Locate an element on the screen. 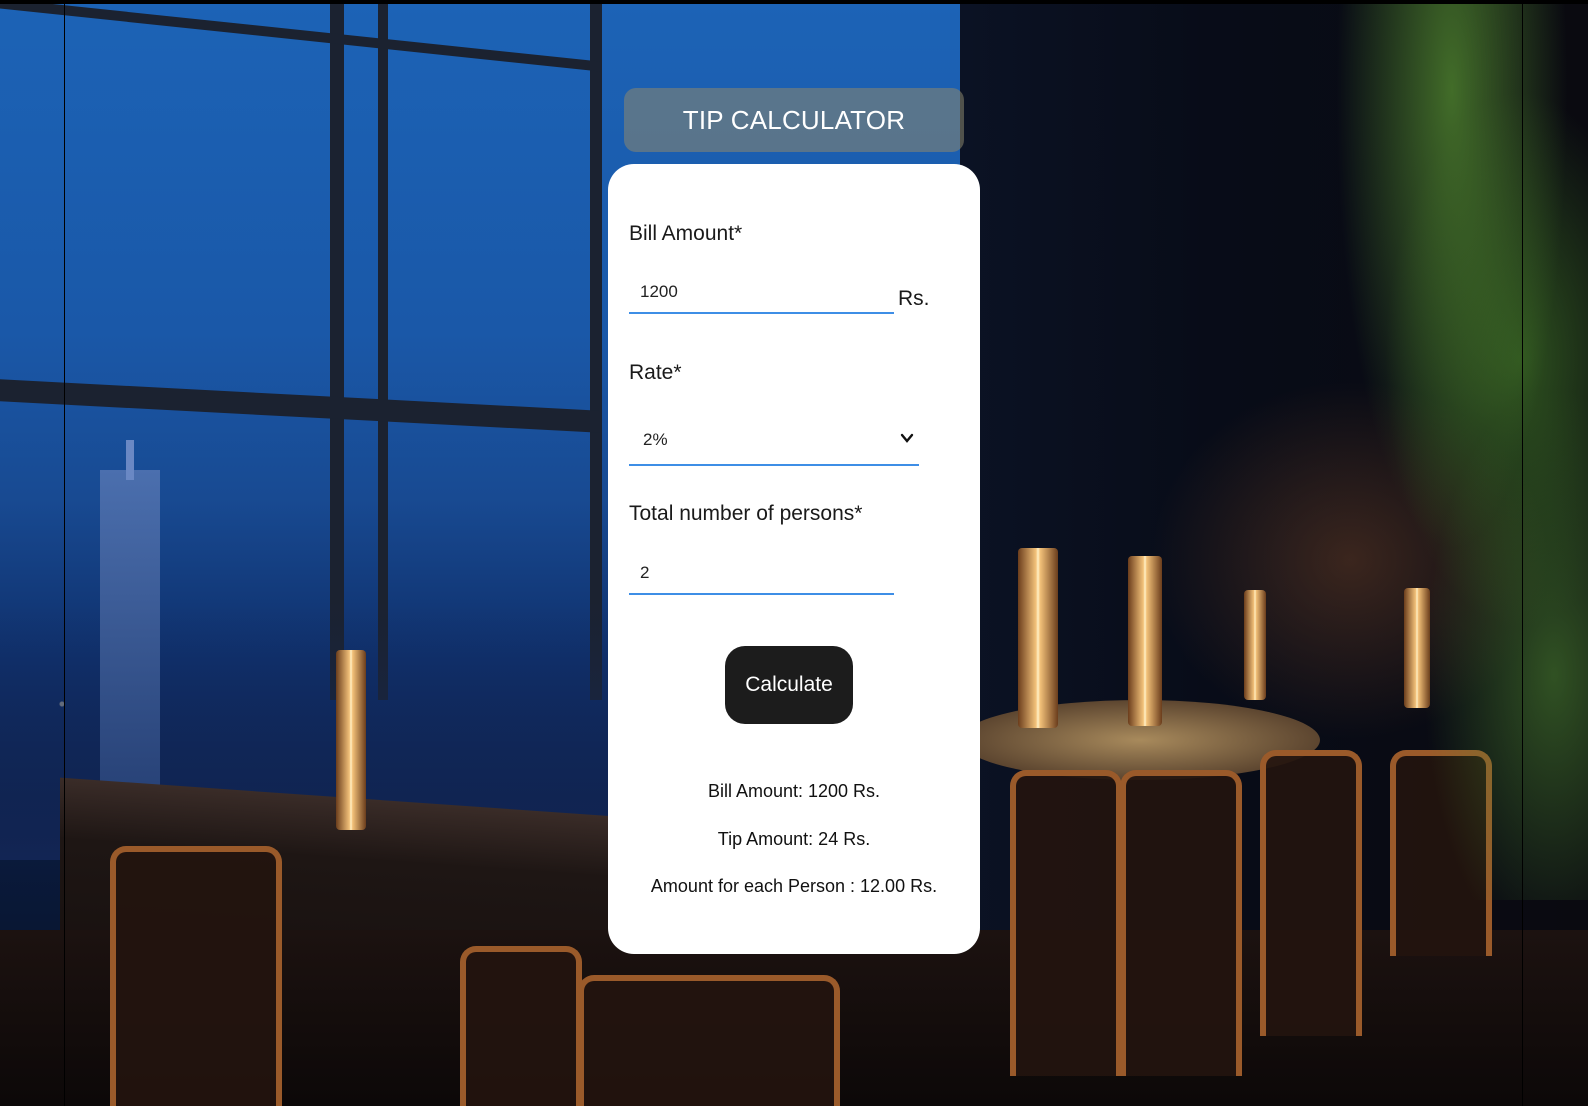 The width and height of the screenshot is (1588, 1106). app-title-banner: TIP CALCULATOR is located at coordinates (794, 120).